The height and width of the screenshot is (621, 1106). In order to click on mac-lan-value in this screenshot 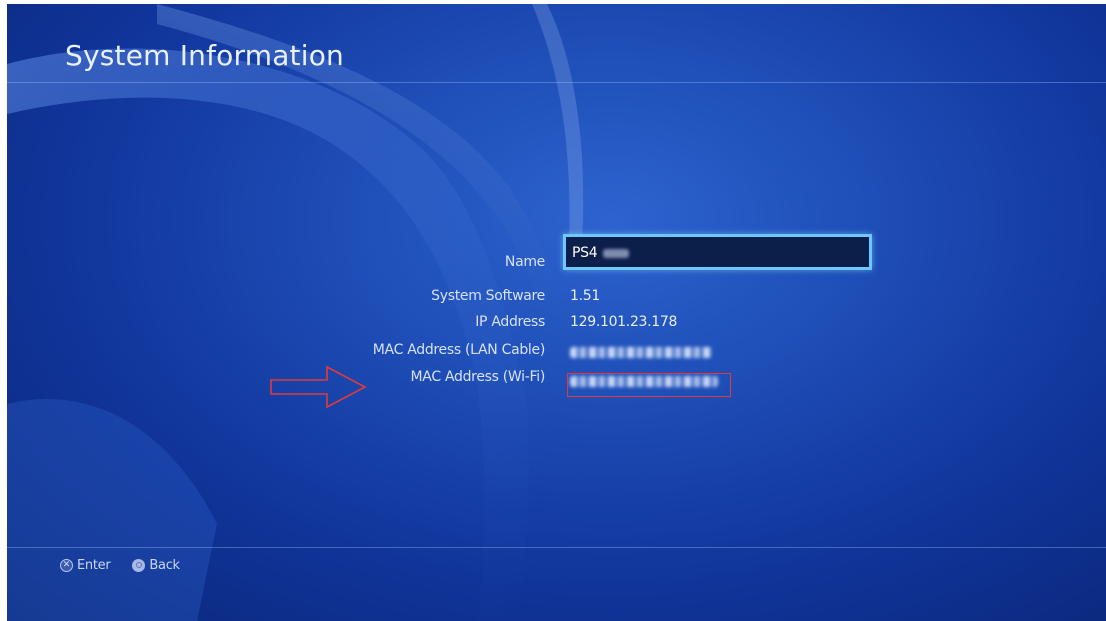, I will do `click(641, 352)`.